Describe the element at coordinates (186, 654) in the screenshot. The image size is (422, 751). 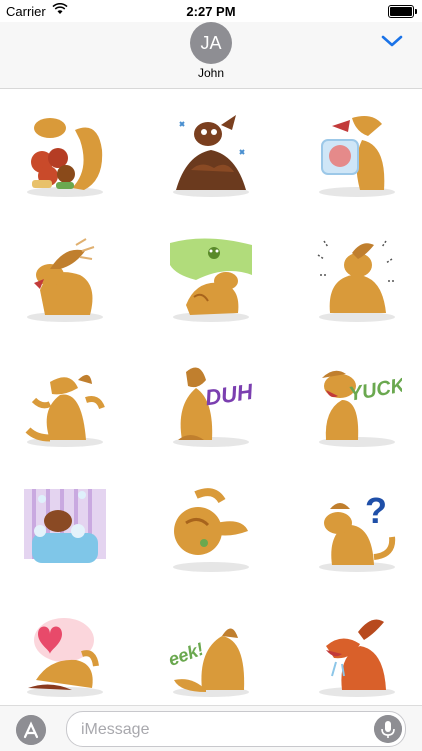
I see `sticker-caption-eek: eek!` at that location.